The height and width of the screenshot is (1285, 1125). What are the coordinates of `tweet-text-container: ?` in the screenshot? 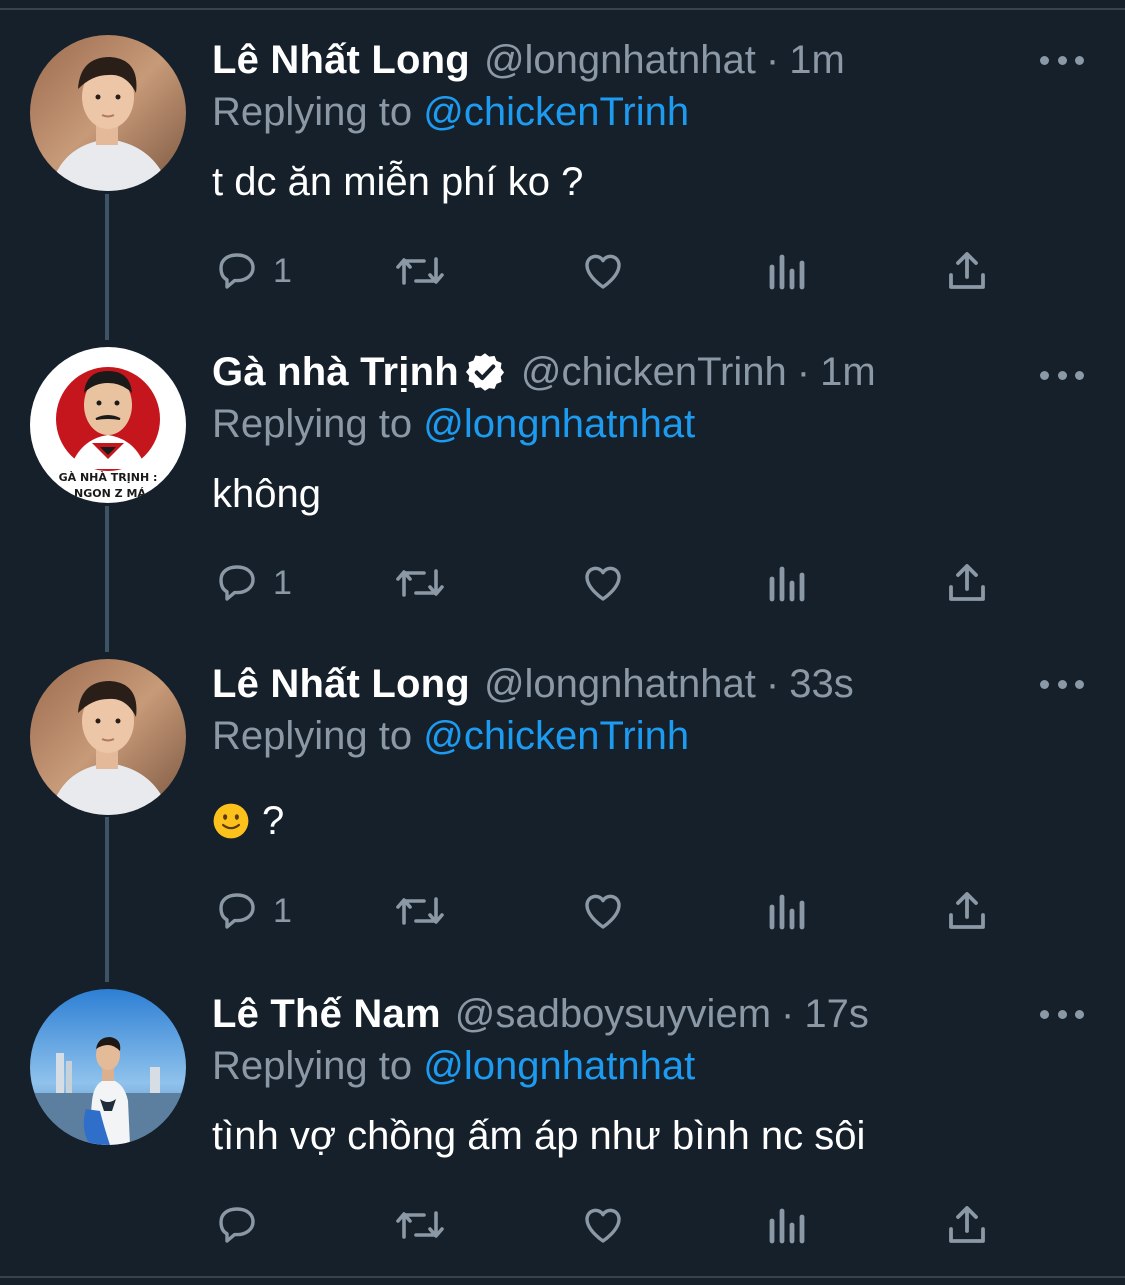 It's located at (248, 821).